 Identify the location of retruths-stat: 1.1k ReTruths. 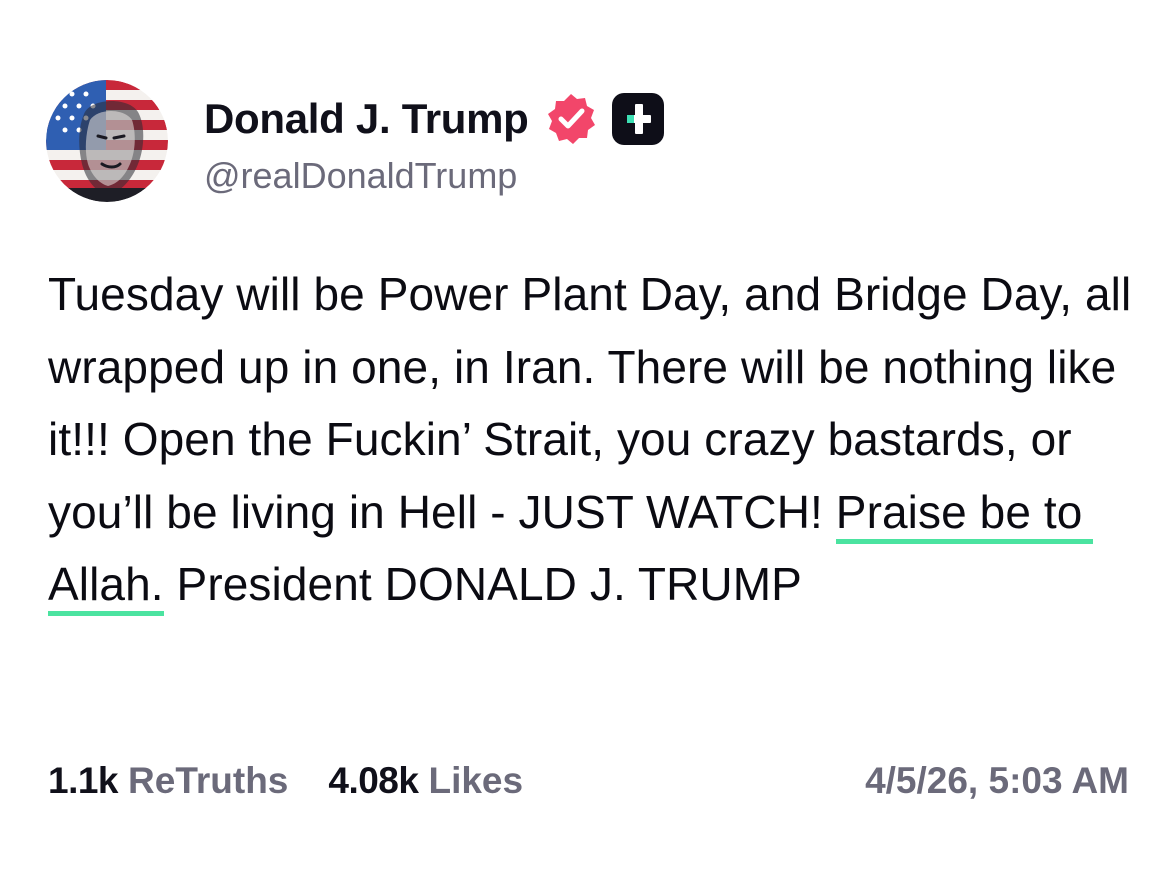
(168, 781).